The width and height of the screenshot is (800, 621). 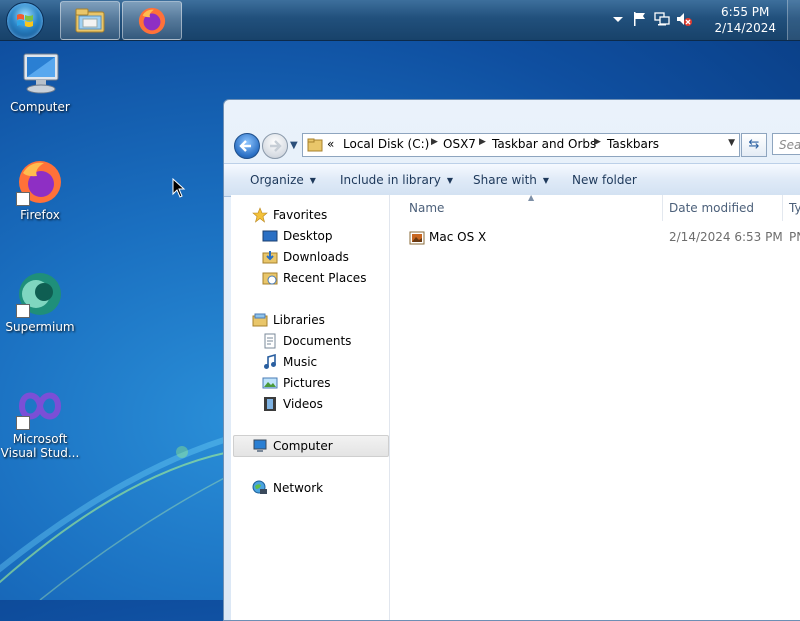 What do you see at coordinates (386, 144) in the screenshot?
I see `breadcrumb-local-disk: Local Disk (C:)` at bounding box center [386, 144].